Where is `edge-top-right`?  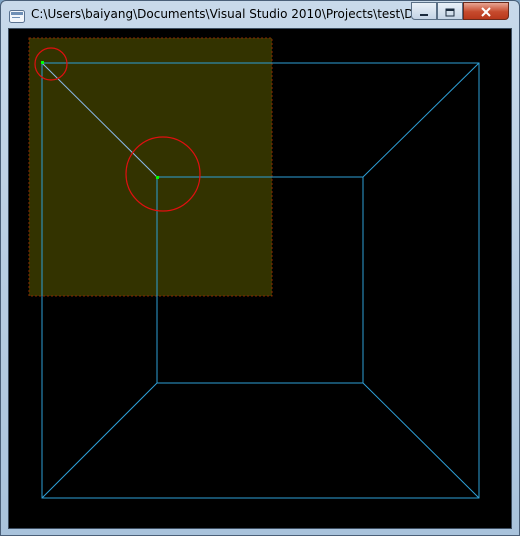
edge-top-right is located at coordinates (421, 120).